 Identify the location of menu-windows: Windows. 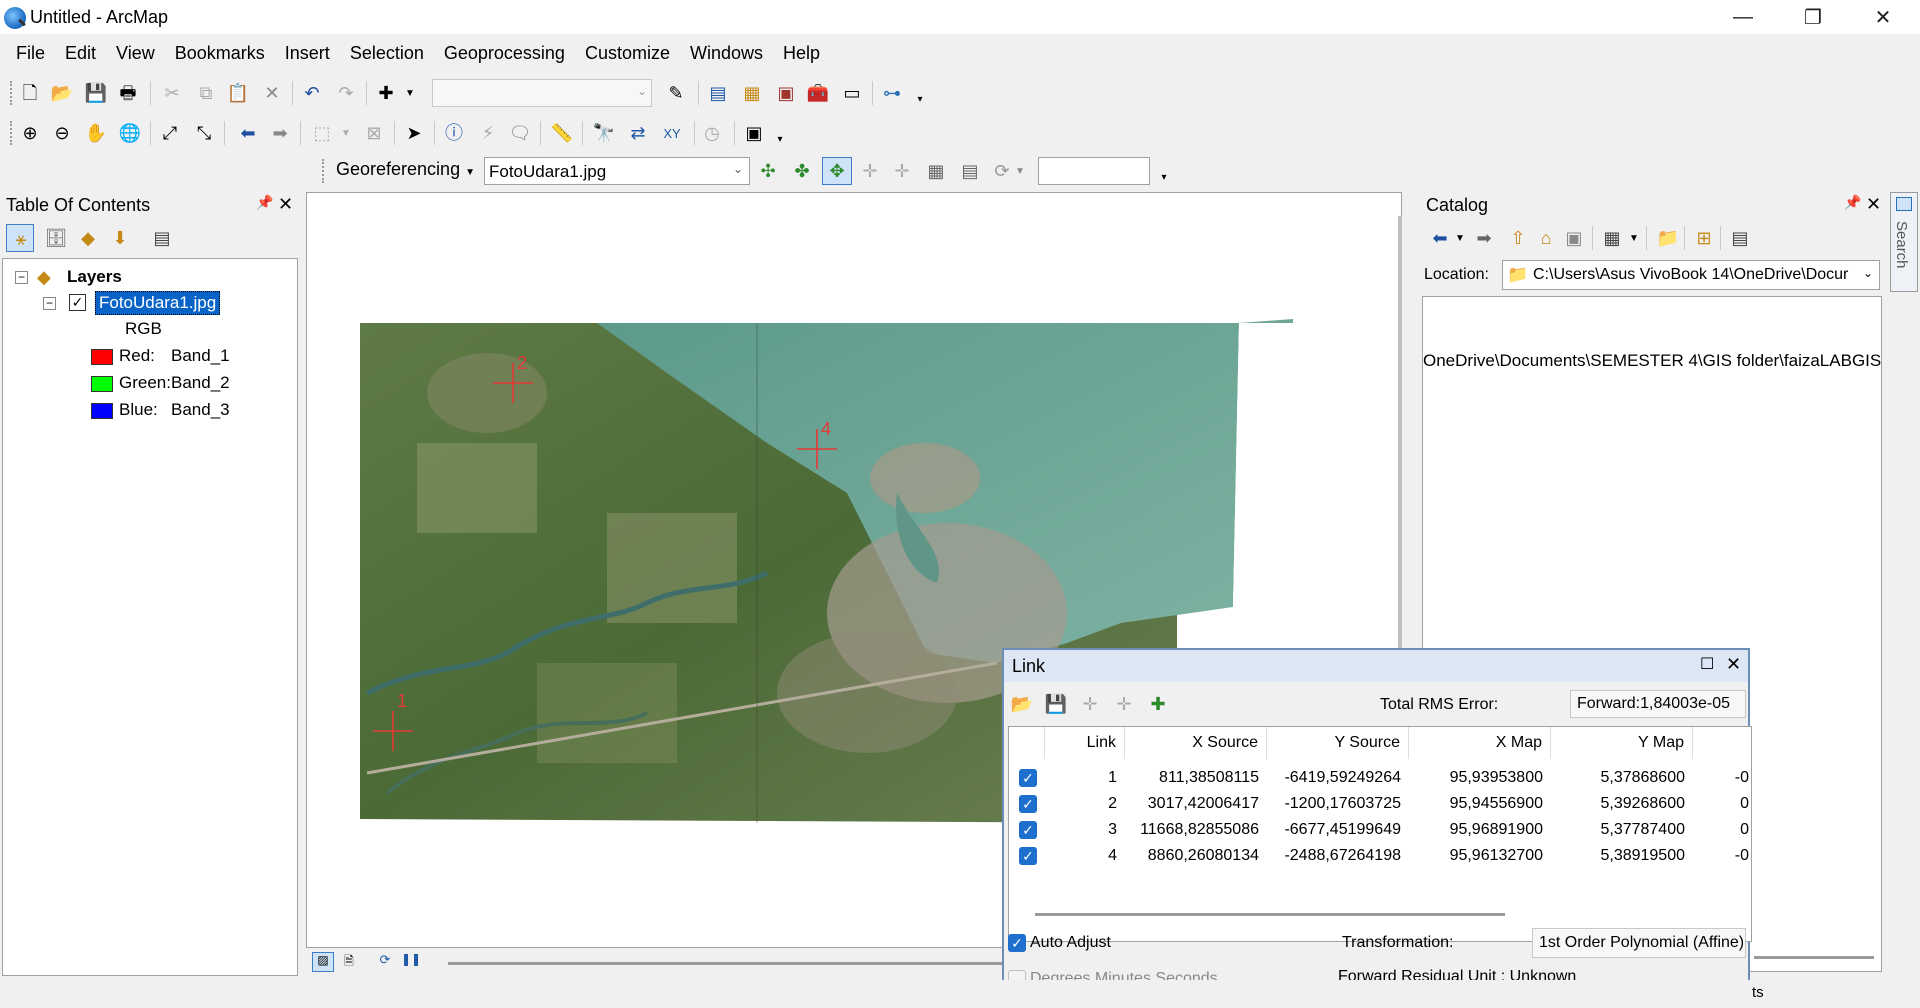
(726, 54).